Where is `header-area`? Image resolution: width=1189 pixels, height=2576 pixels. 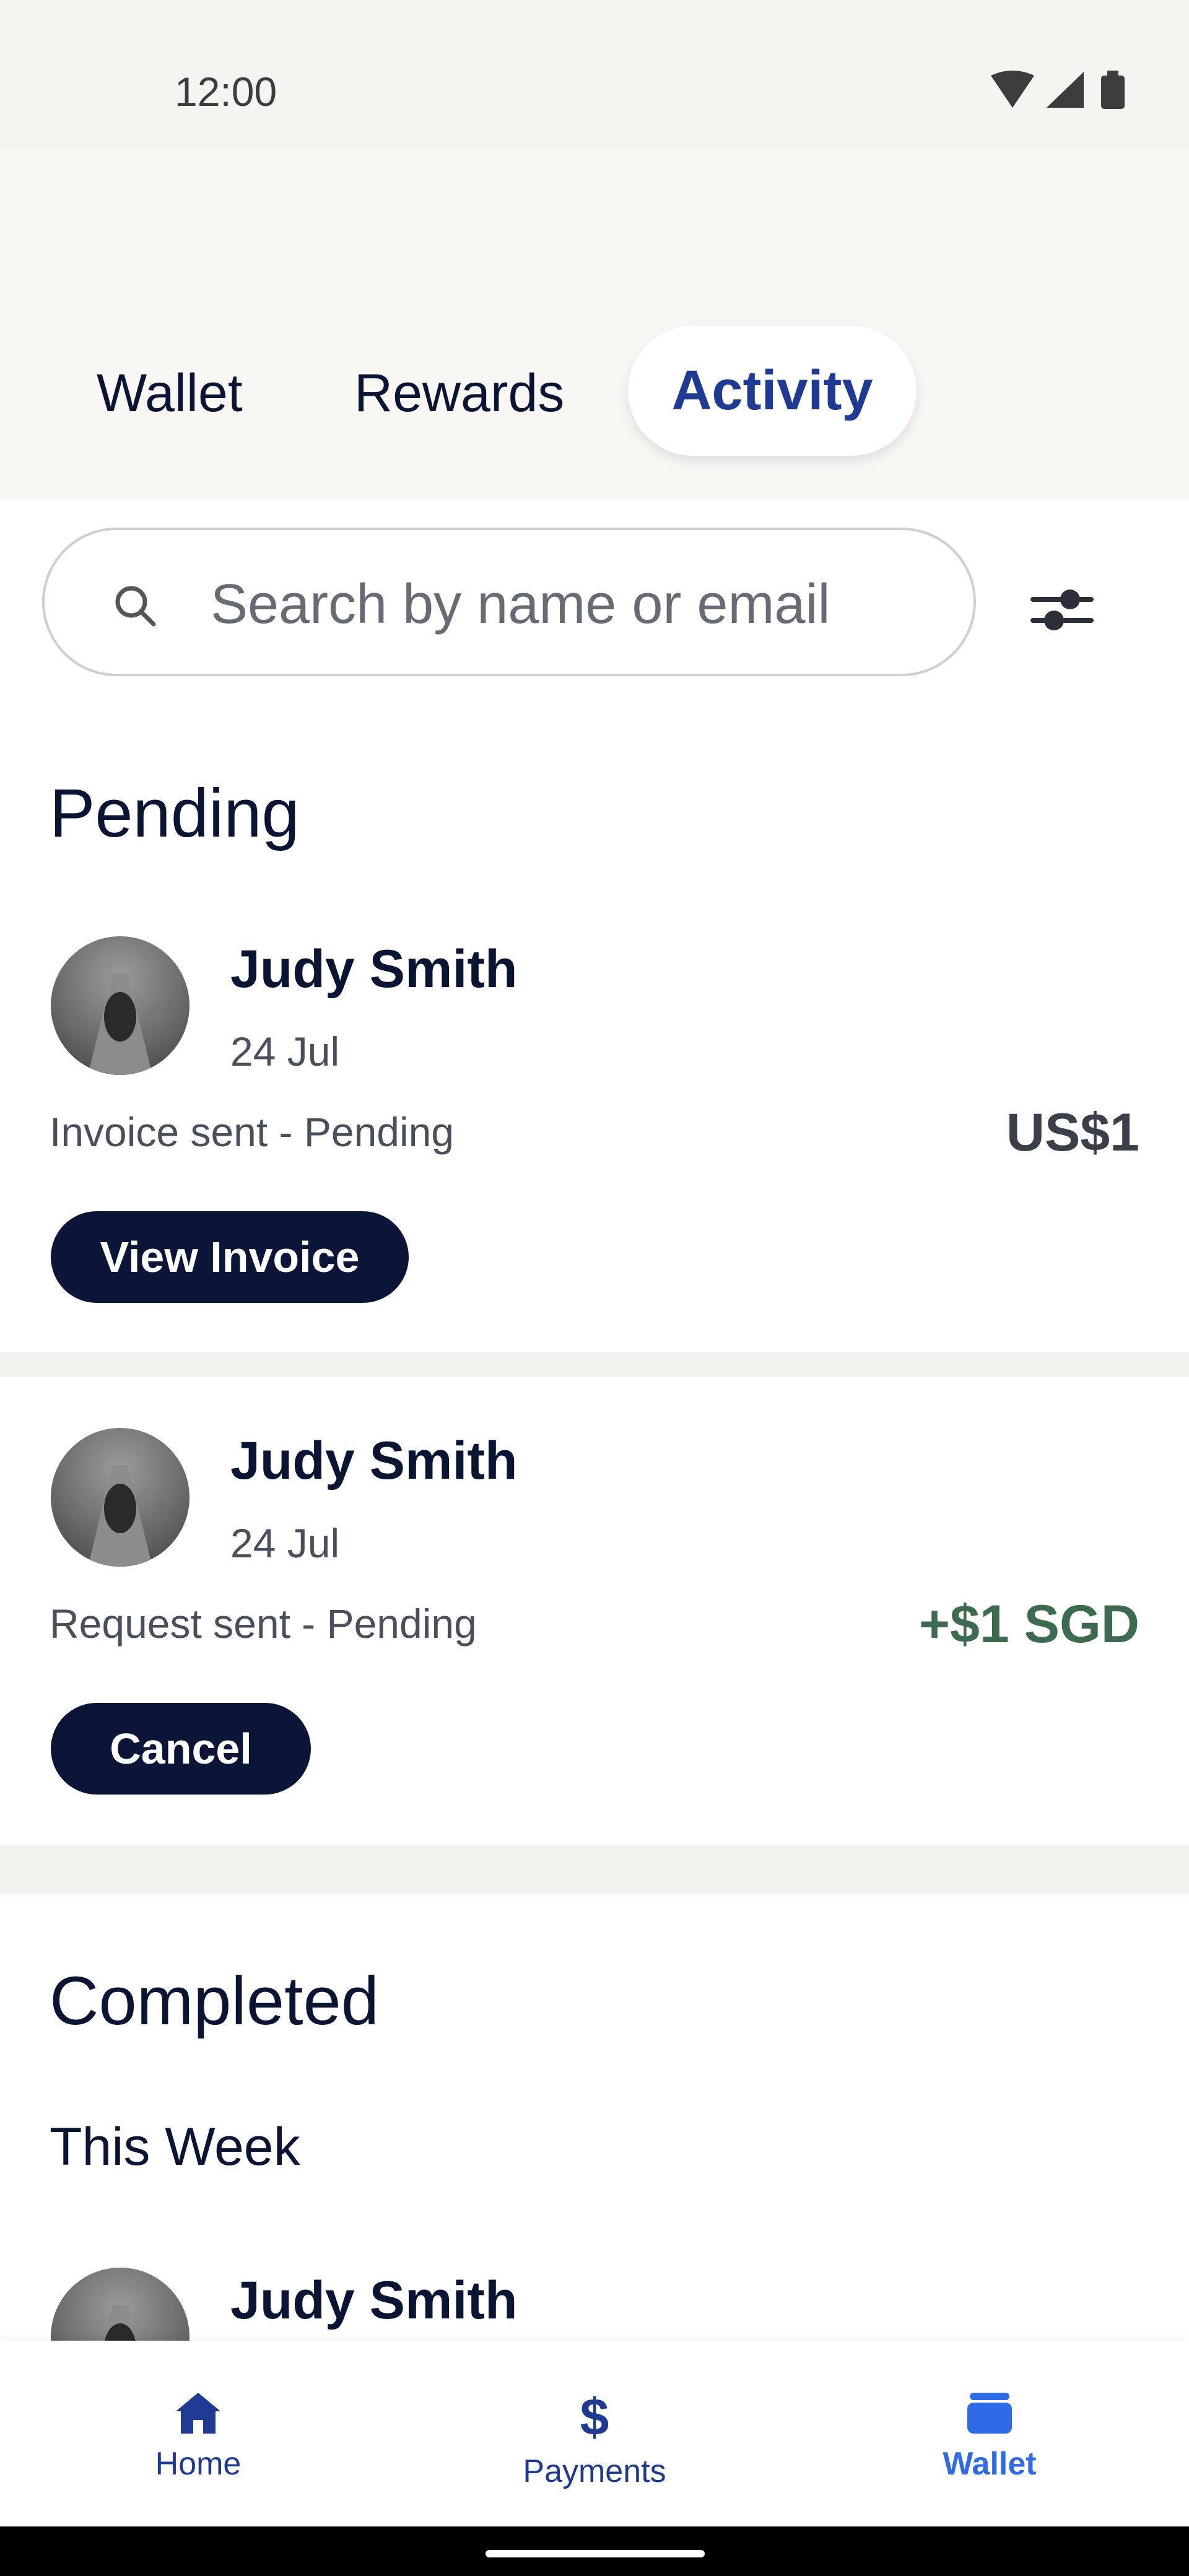 header-area is located at coordinates (594, 324).